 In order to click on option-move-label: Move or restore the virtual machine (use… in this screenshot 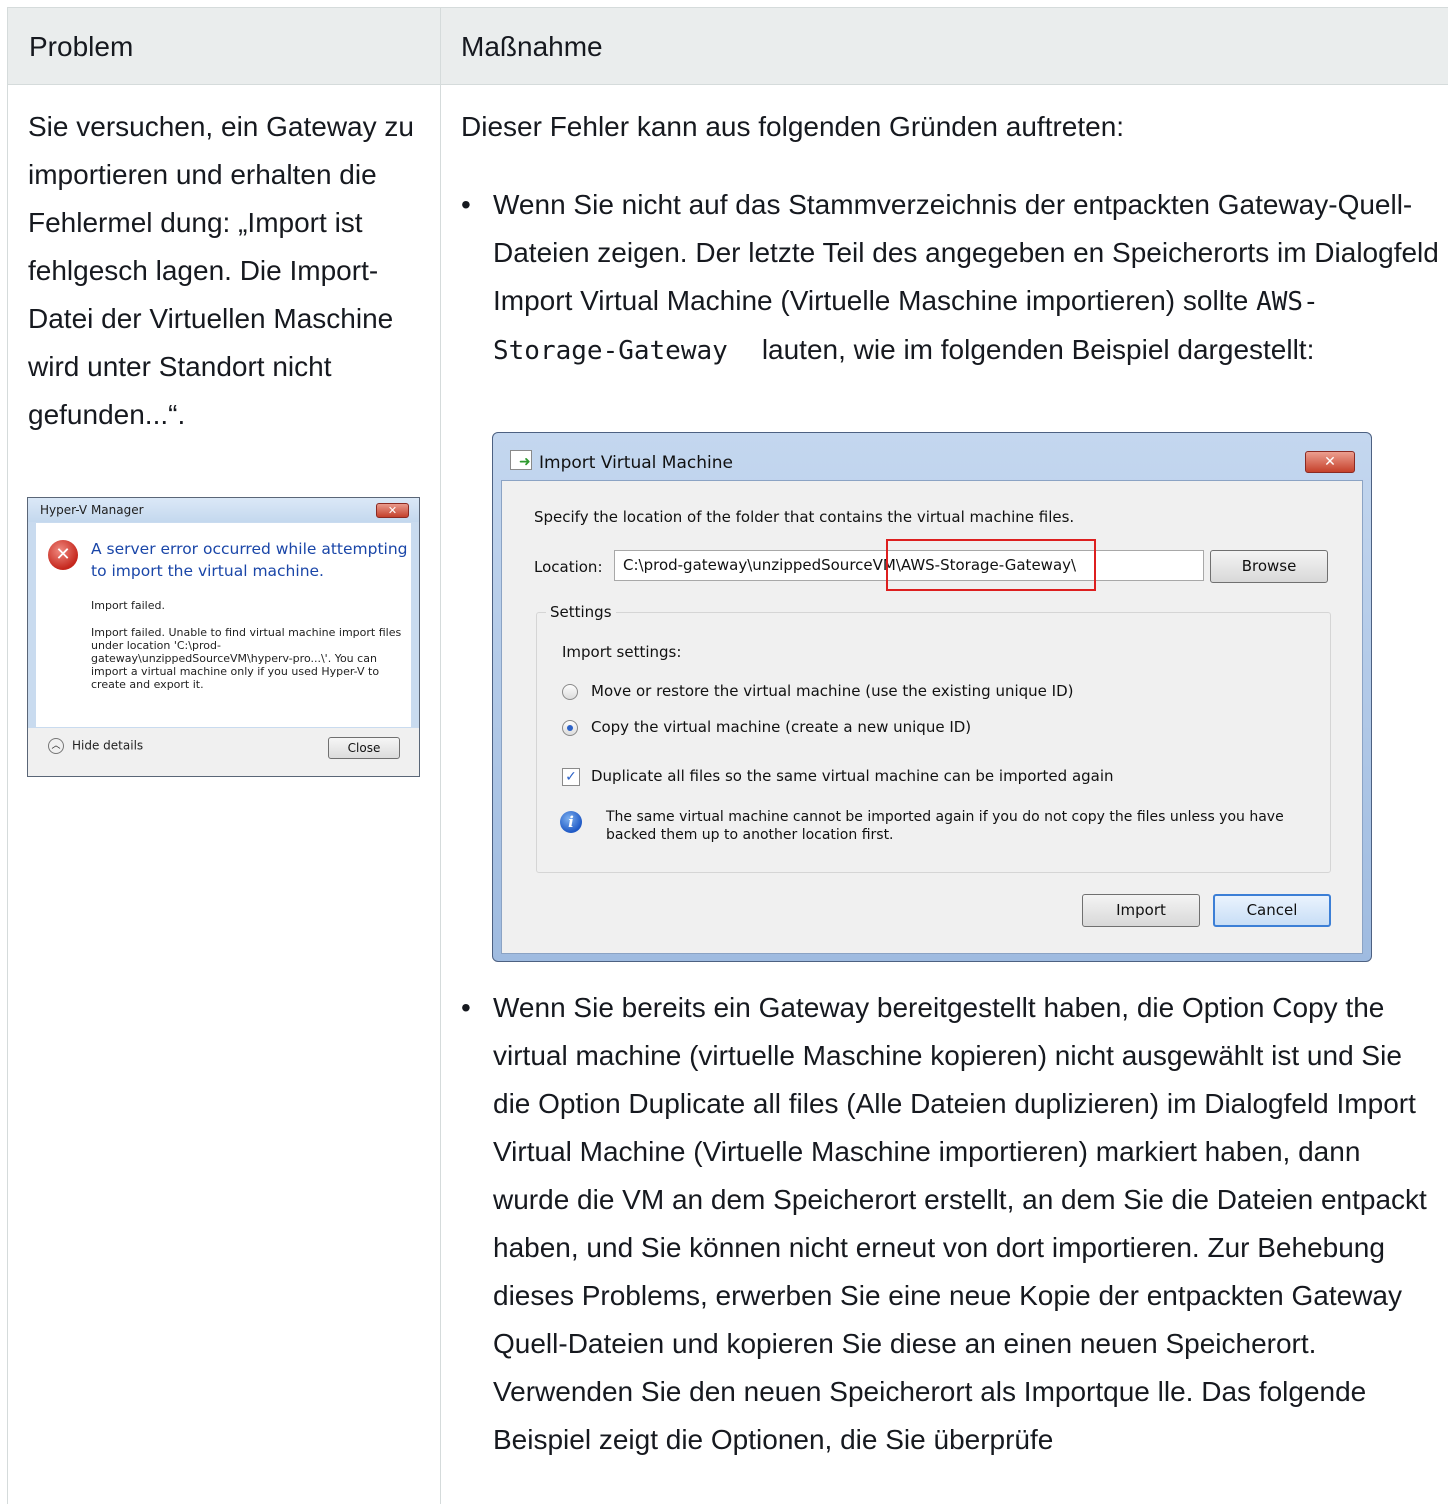, I will do `click(832, 691)`.